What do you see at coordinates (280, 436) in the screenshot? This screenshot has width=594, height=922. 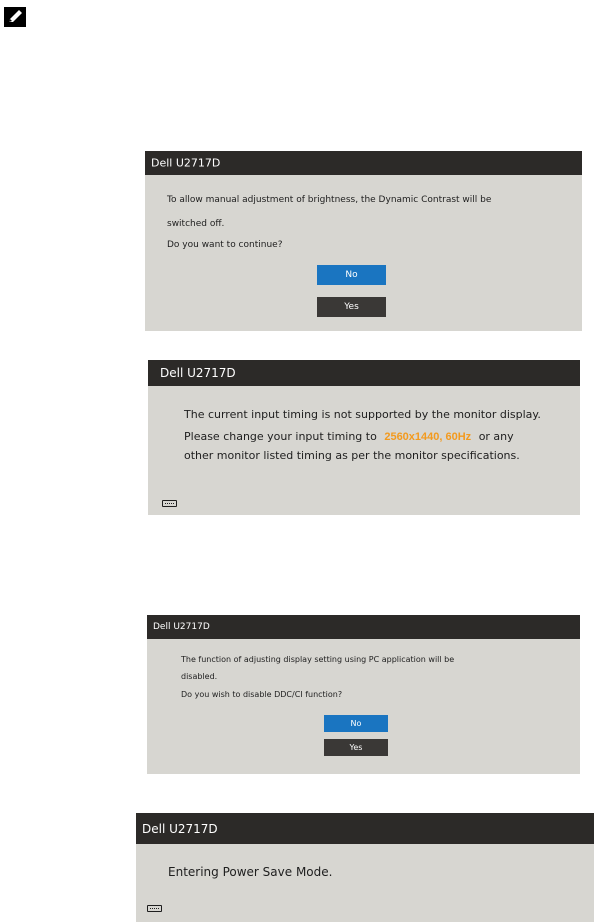 I see `message-prefix: Please change your input timing to` at bounding box center [280, 436].